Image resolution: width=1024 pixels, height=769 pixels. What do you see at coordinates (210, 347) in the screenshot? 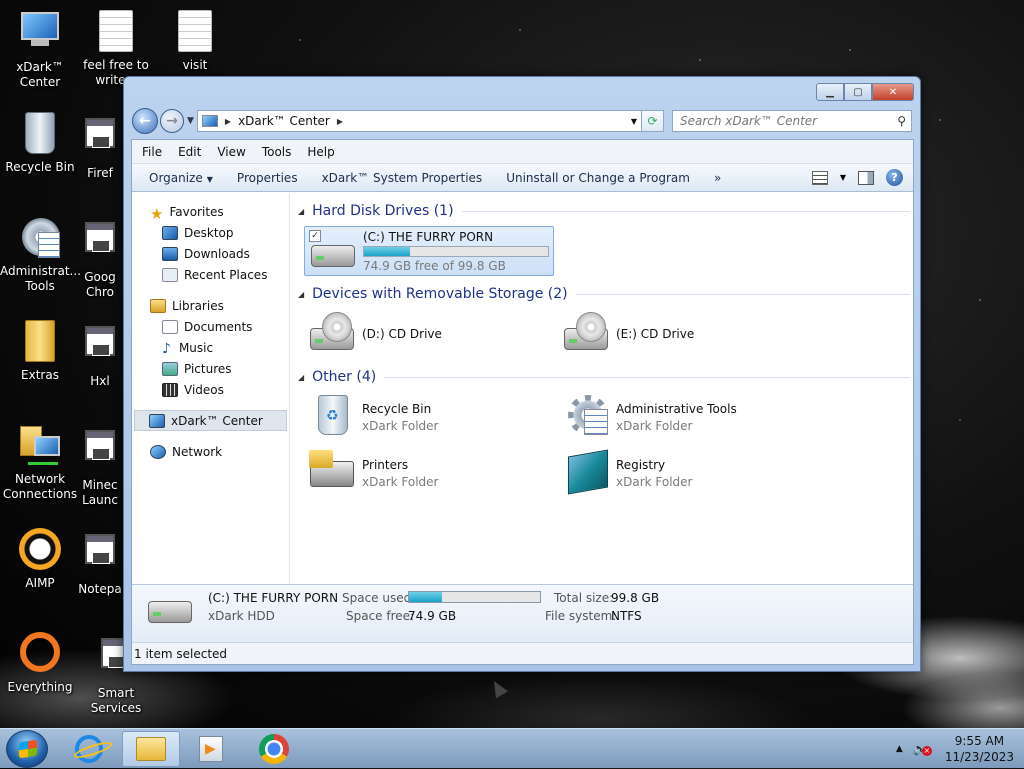
I see `nav-music: ♪ Music` at bounding box center [210, 347].